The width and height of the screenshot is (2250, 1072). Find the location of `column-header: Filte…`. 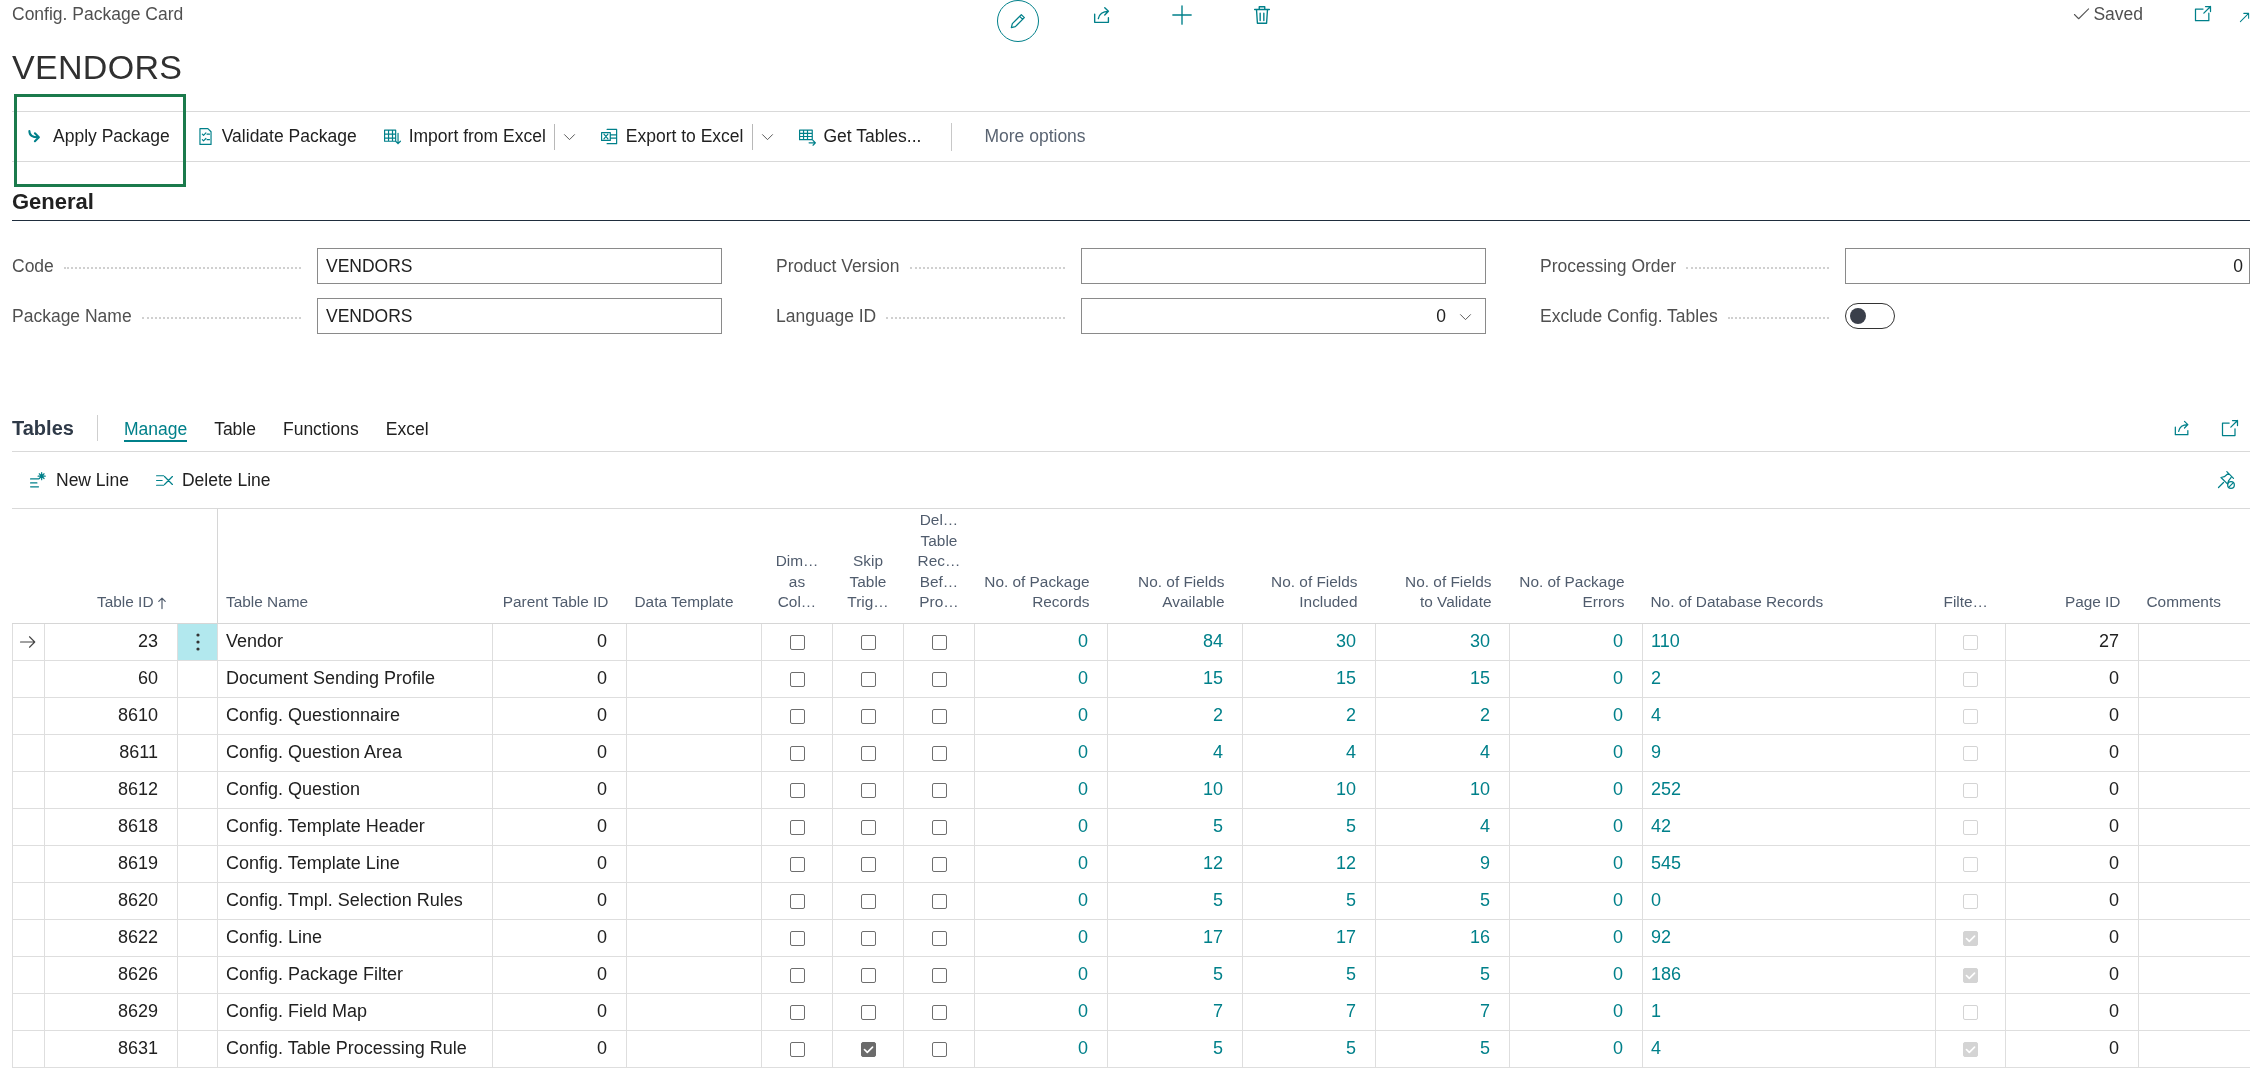

column-header: Filte… is located at coordinates (1965, 602).